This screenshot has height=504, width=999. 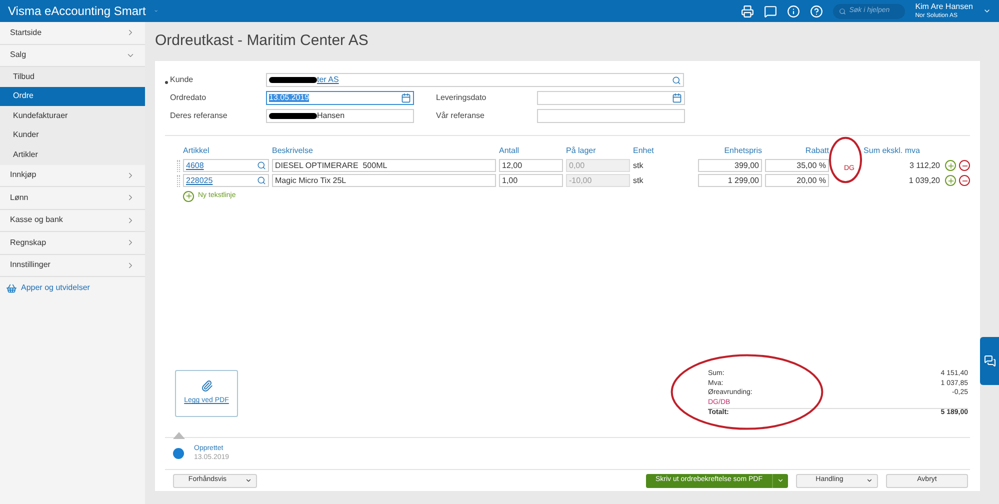 I want to click on column-header: Enhet, so click(x=644, y=151).